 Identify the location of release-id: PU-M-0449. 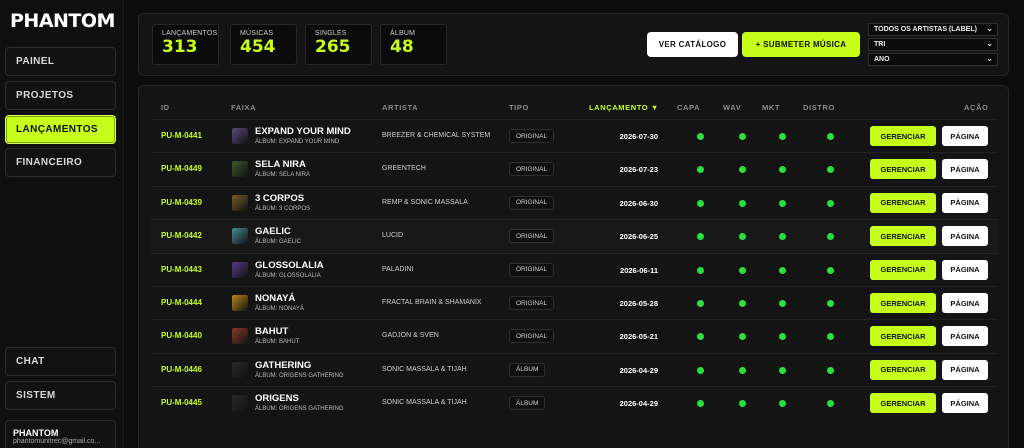
(181, 168).